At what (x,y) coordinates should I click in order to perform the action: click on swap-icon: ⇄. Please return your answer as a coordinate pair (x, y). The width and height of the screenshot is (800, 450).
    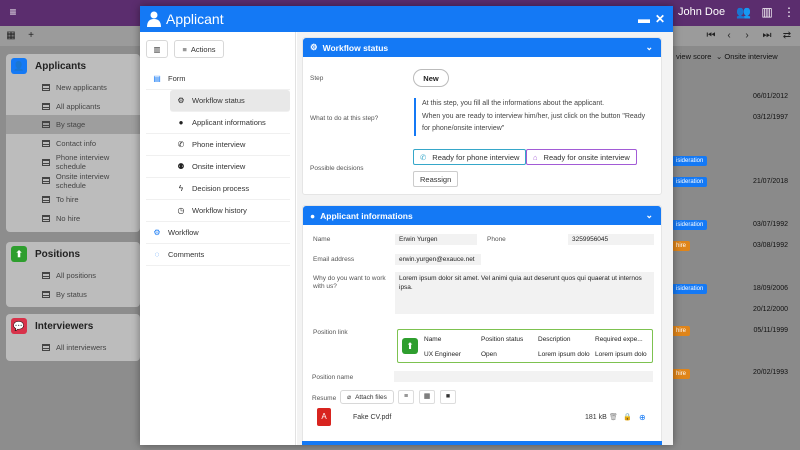
    Looking at the image, I should click on (787, 36).